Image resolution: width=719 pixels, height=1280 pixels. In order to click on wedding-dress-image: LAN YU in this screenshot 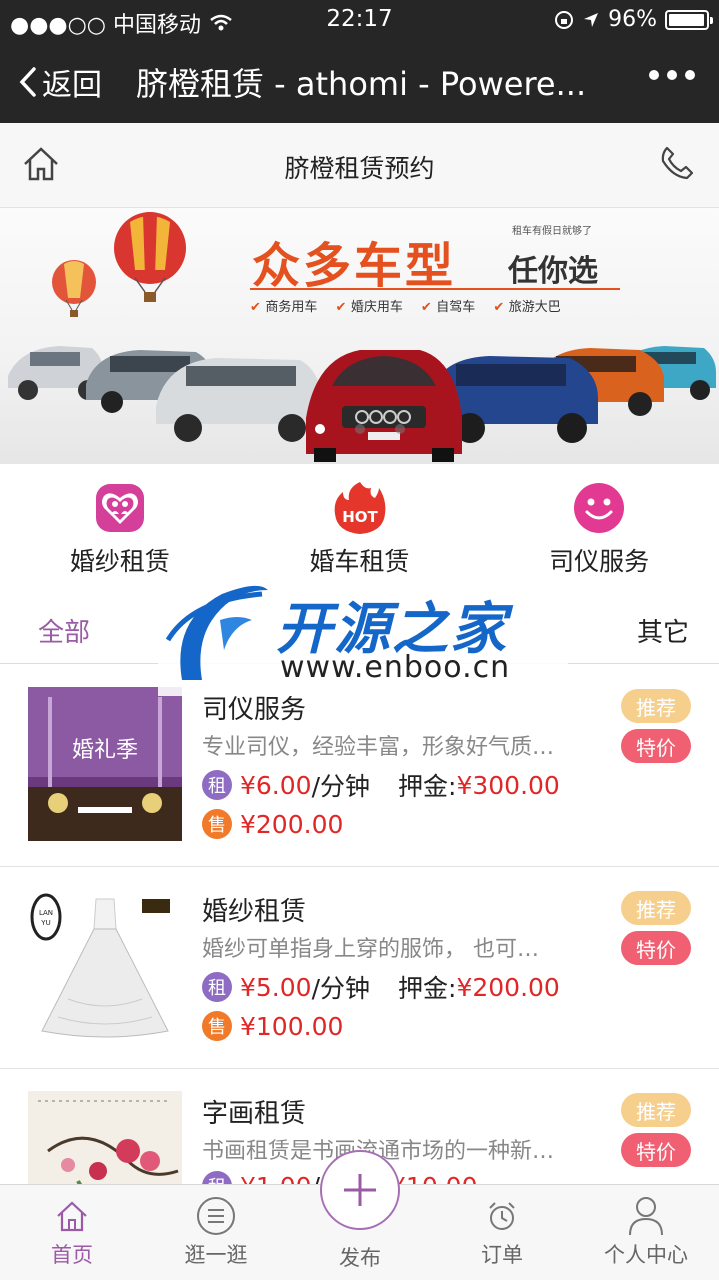, I will do `click(105, 966)`.